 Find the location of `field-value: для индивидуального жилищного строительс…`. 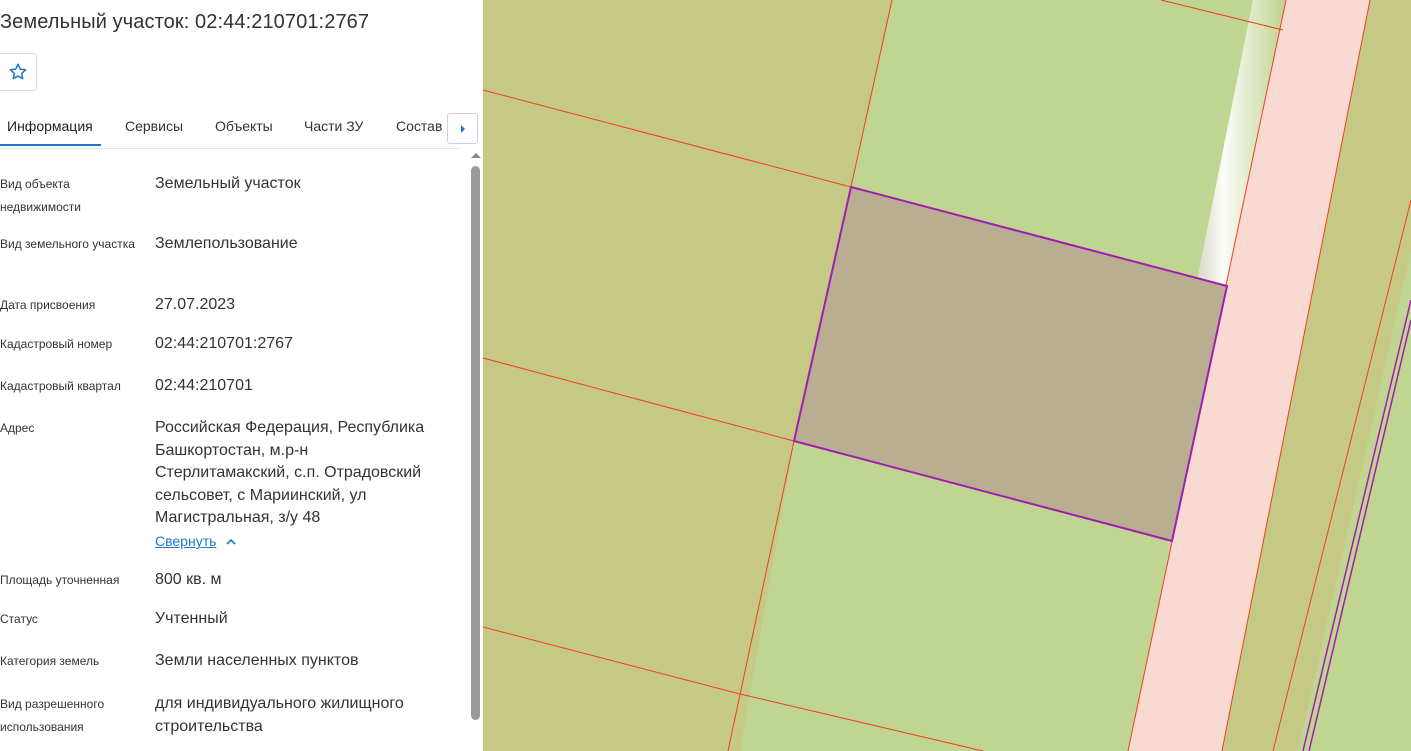

field-value: для индивидуального жилищного строительс… is located at coordinates (279, 715).